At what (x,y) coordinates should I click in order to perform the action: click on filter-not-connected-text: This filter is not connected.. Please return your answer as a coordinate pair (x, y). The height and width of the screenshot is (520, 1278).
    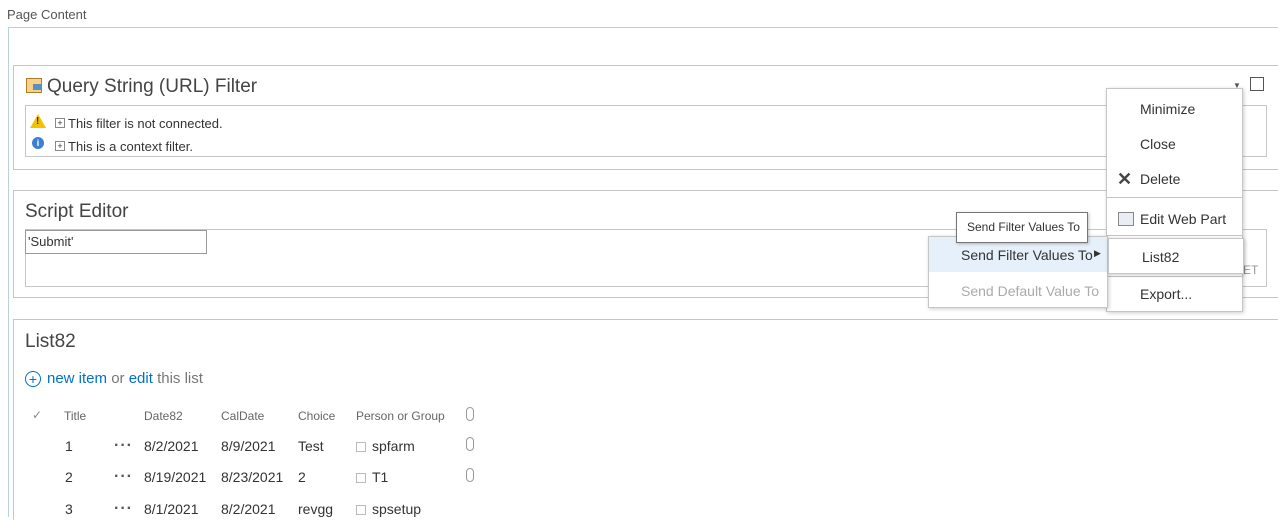
    Looking at the image, I should click on (145, 123).